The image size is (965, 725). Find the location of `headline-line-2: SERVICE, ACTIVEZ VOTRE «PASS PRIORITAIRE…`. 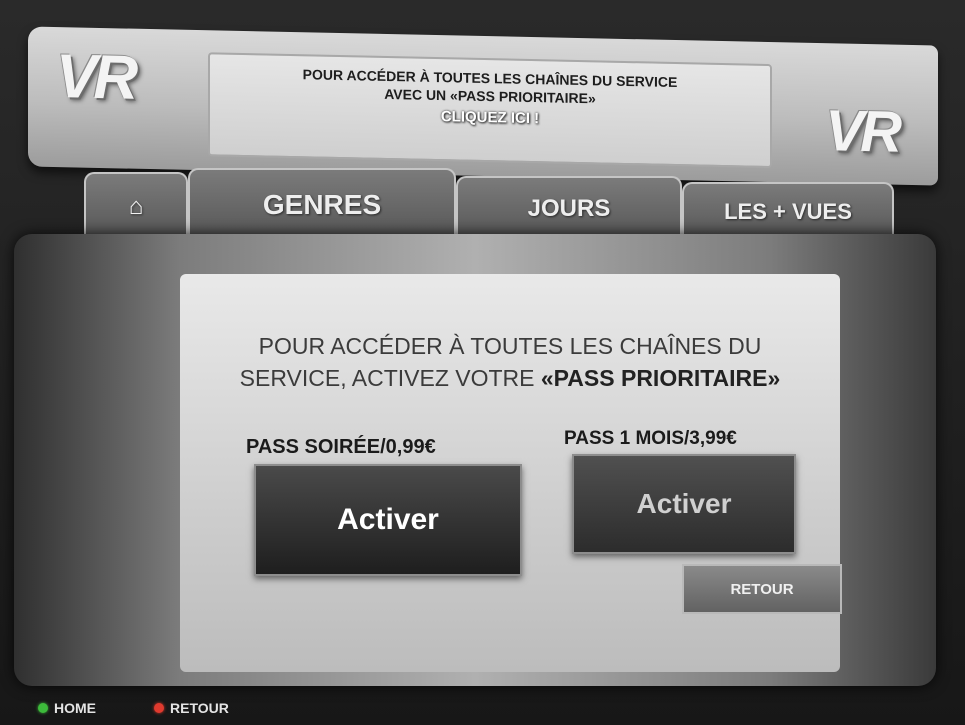

headline-line-2: SERVICE, ACTIVEZ VOTRE «PASS PRIORITAIRE… is located at coordinates (510, 378).